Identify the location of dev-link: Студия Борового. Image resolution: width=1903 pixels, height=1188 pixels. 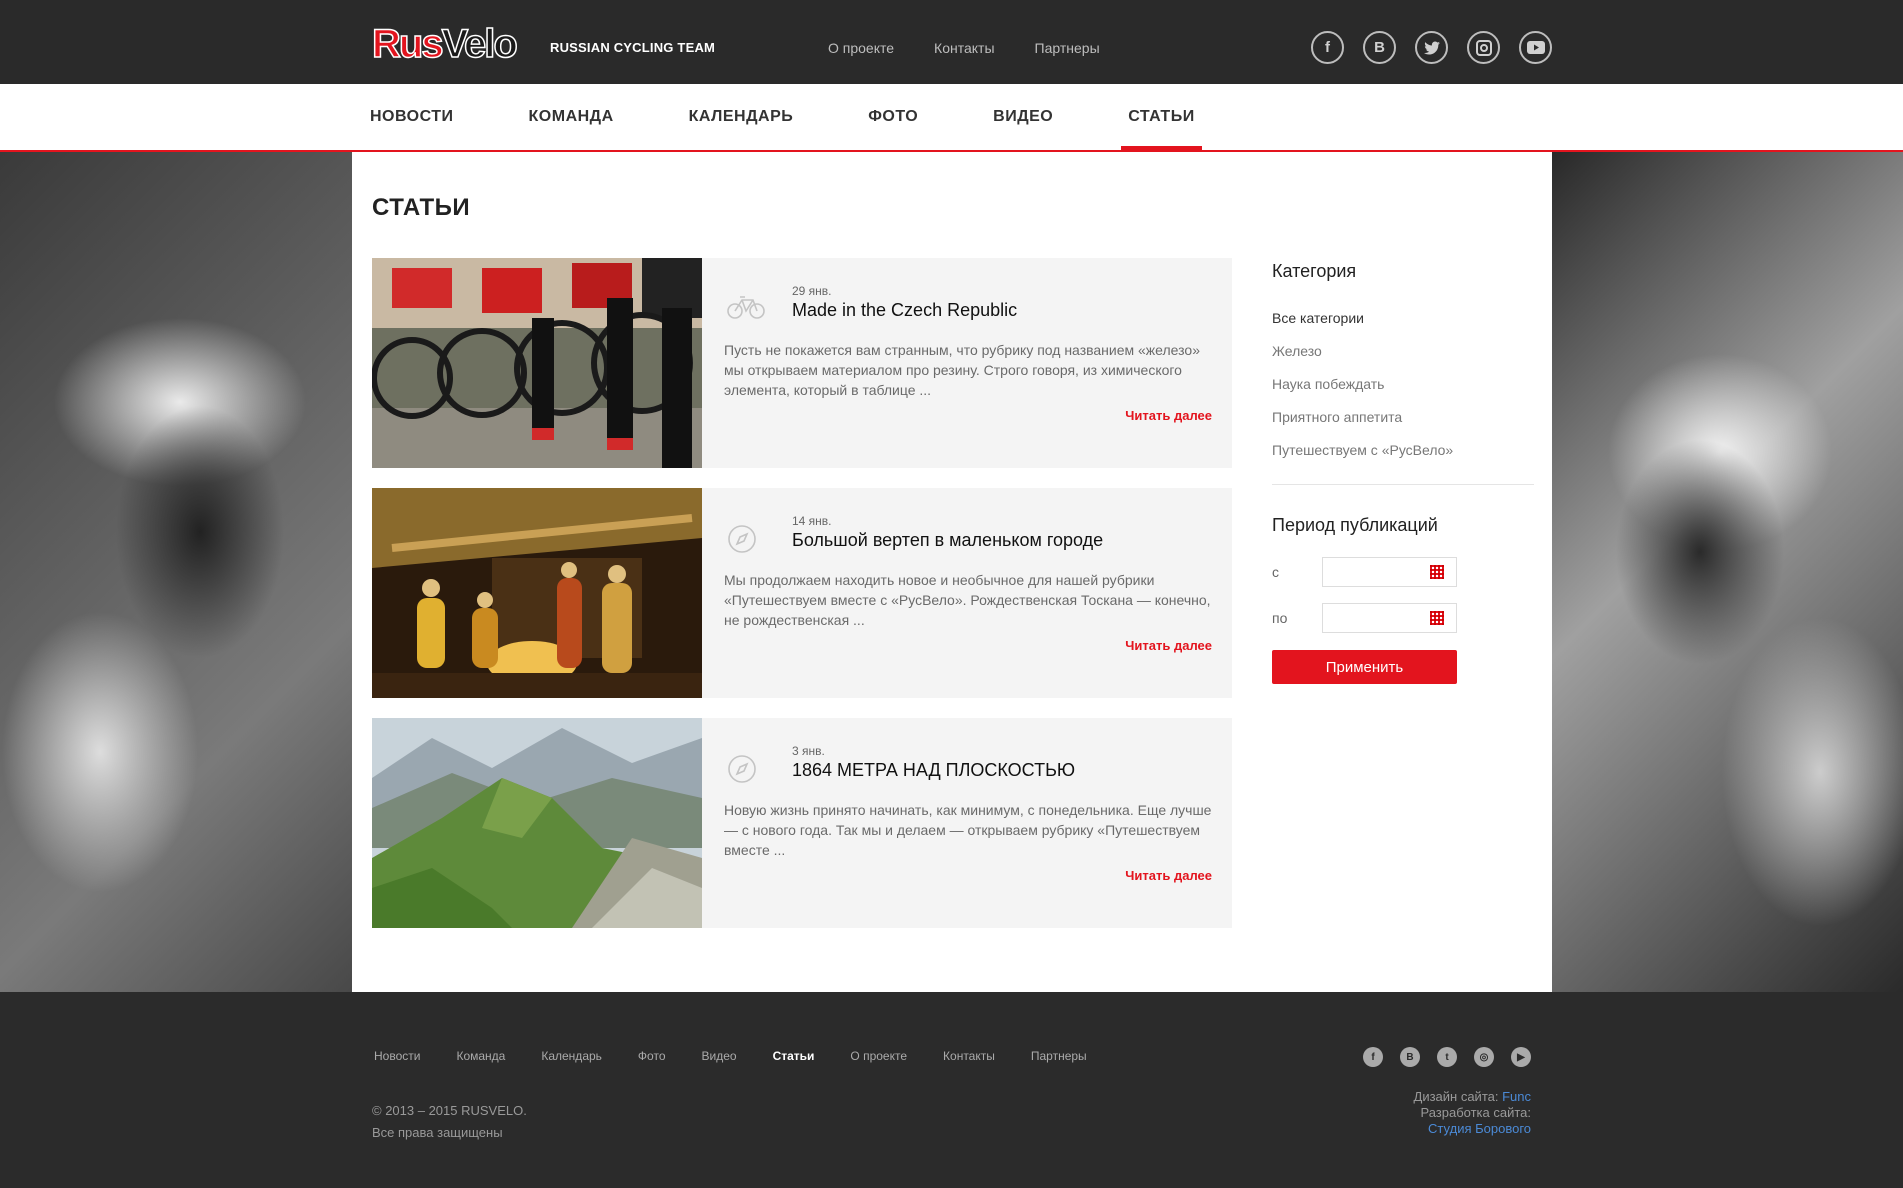
(1472, 1129).